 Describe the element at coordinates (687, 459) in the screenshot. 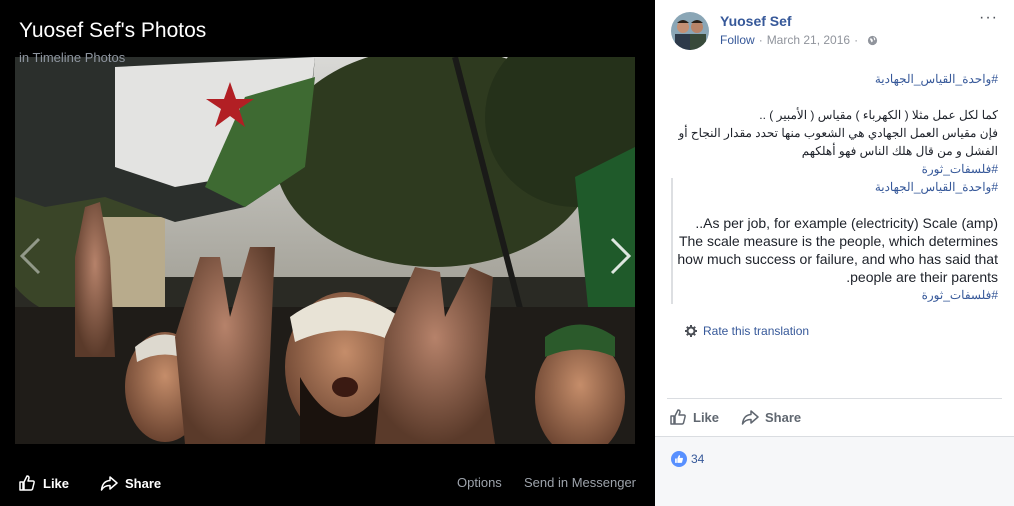

I see `reaction-count-link: 34` at that location.